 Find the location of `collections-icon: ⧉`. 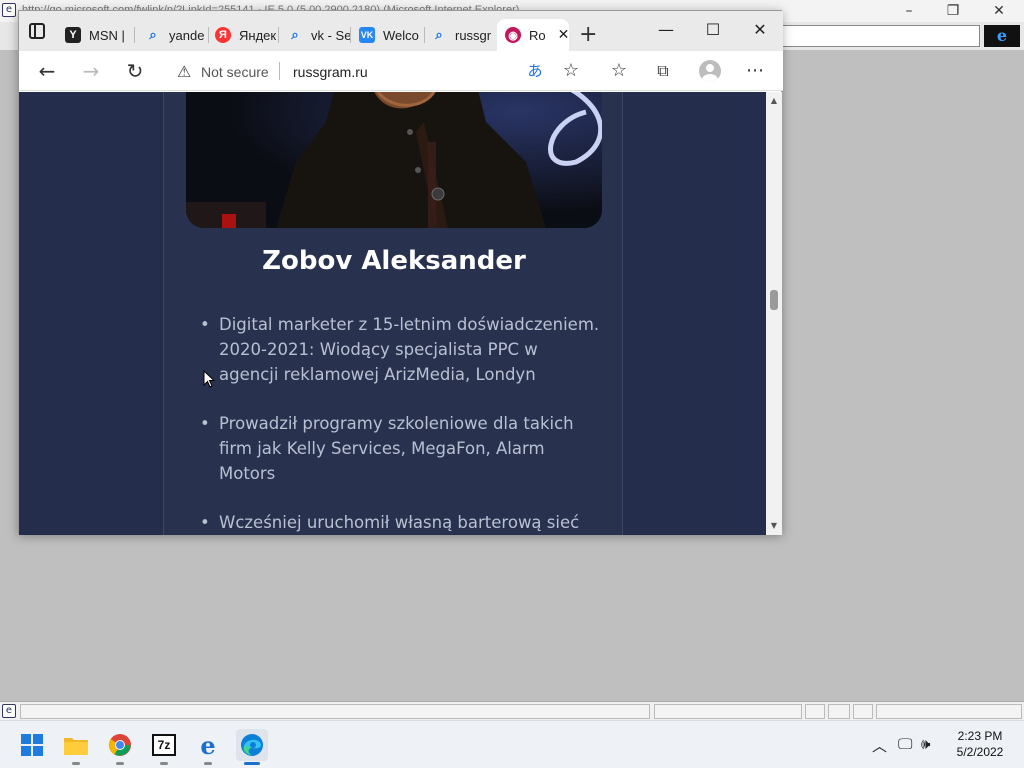

collections-icon: ⧉ is located at coordinates (663, 71).